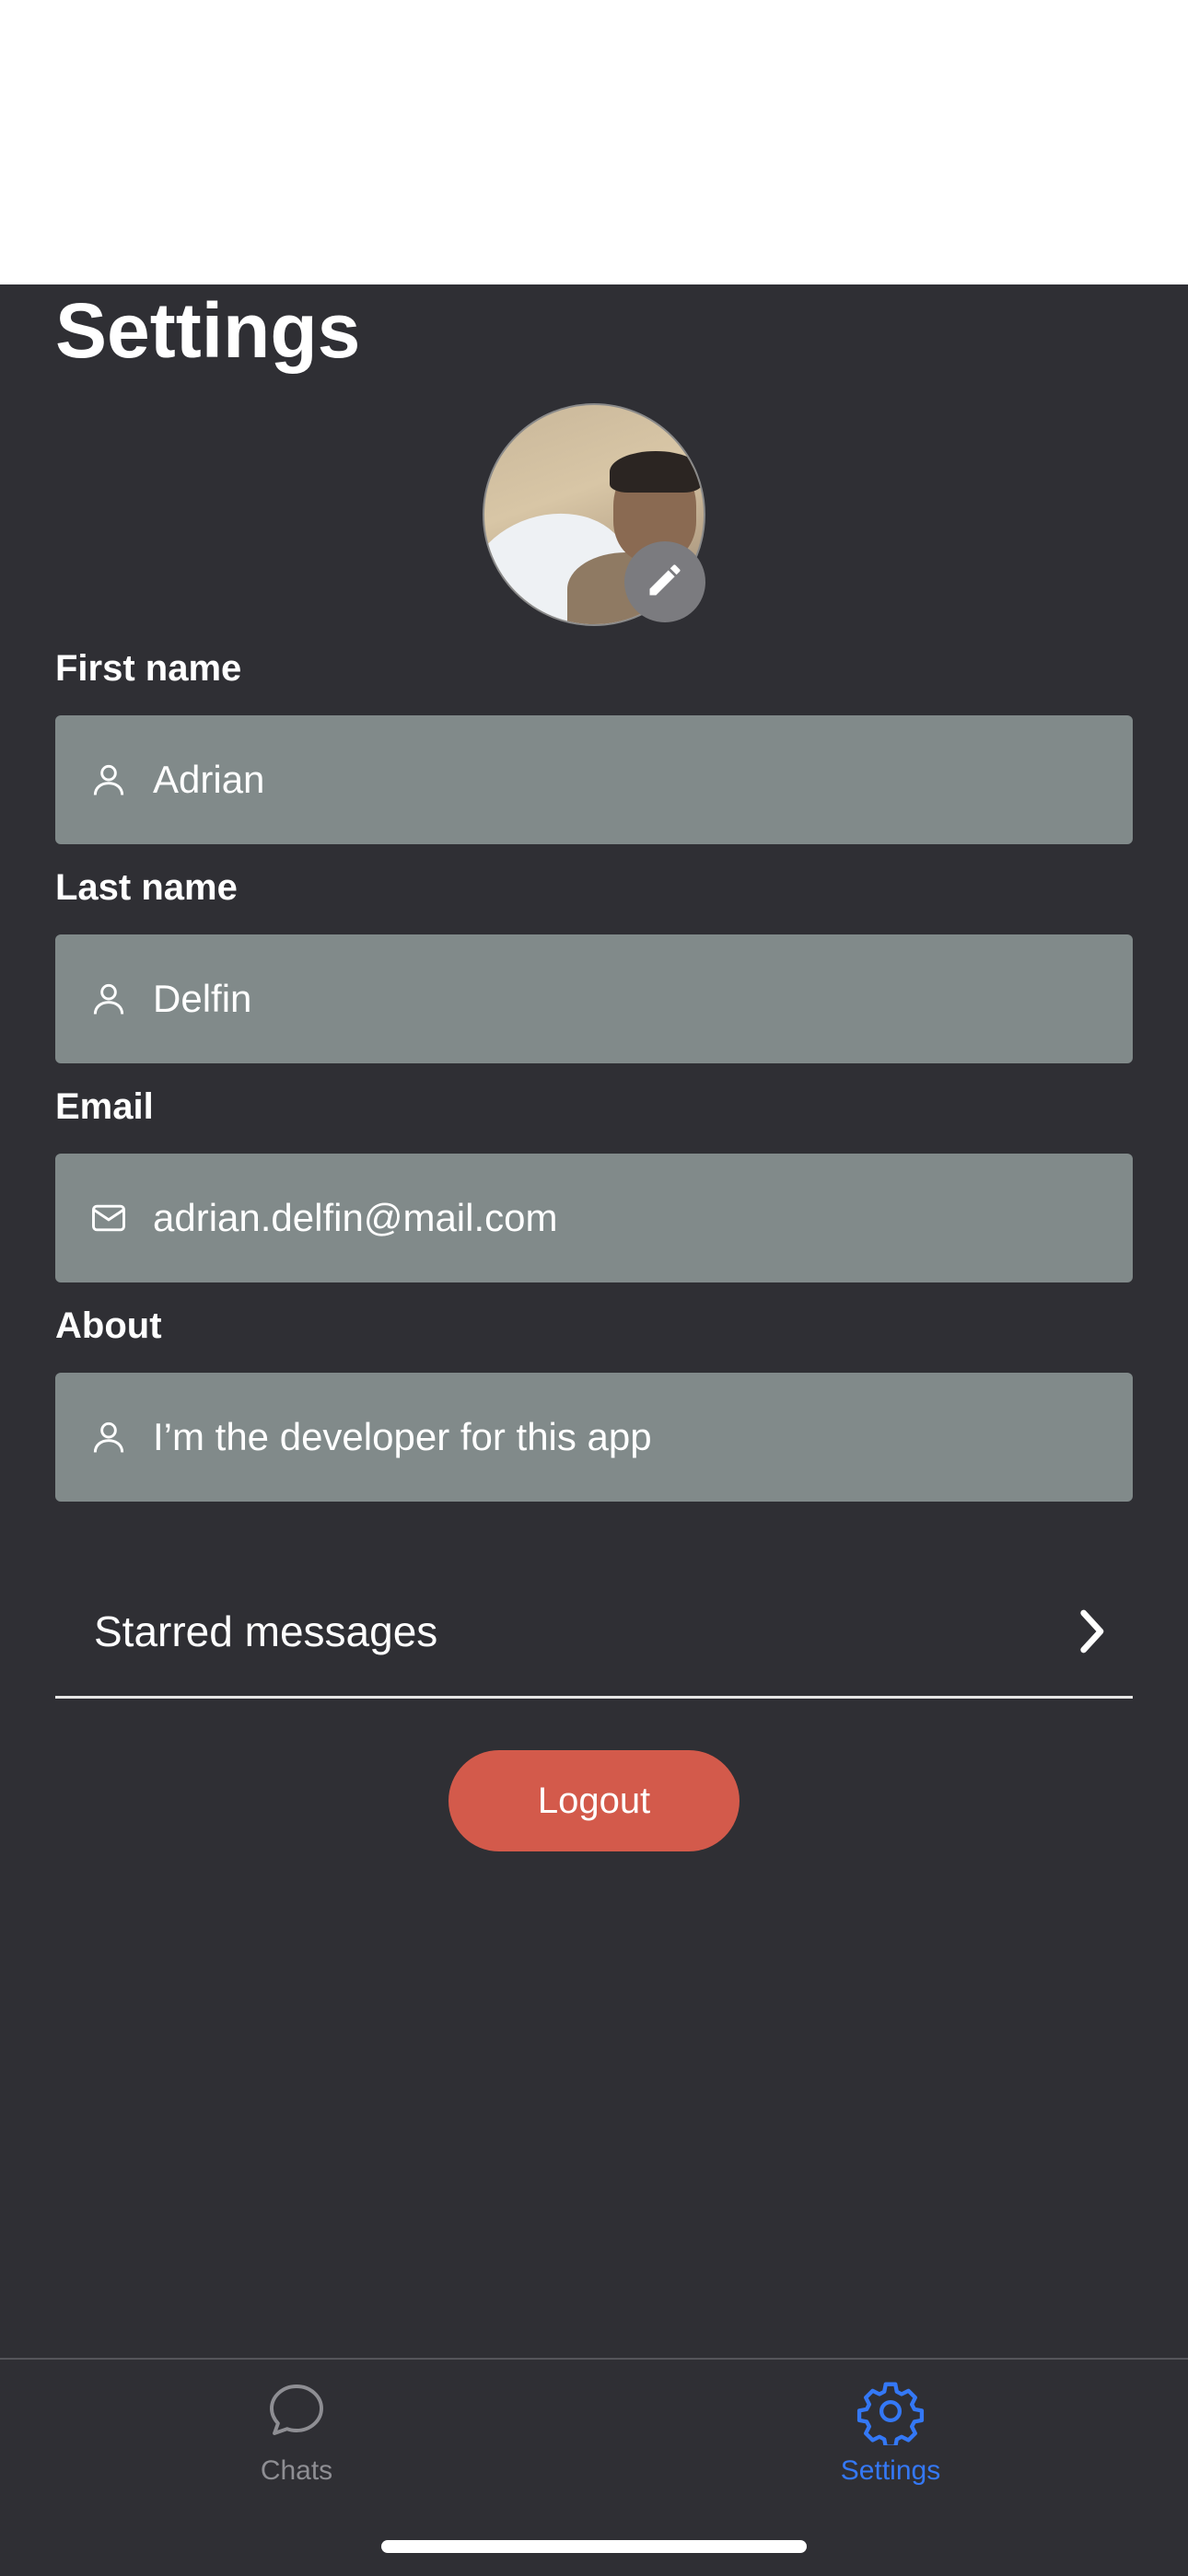  What do you see at coordinates (148, 668) in the screenshot?
I see `first-name-label: First name` at bounding box center [148, 668].